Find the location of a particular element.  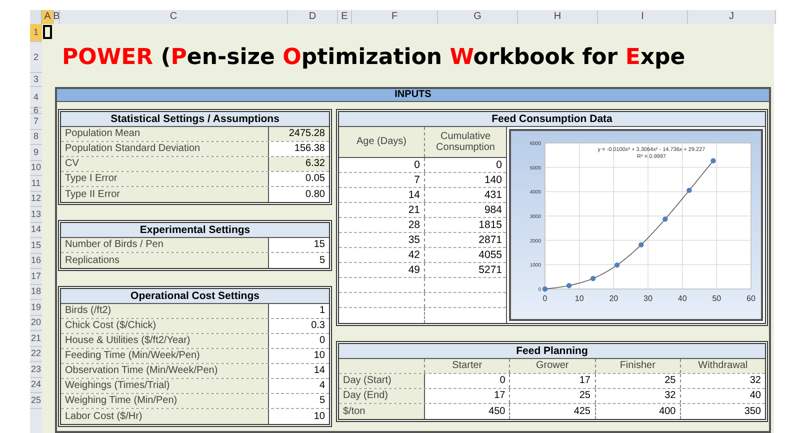

column-header: J is located at coordinates (732, 17).